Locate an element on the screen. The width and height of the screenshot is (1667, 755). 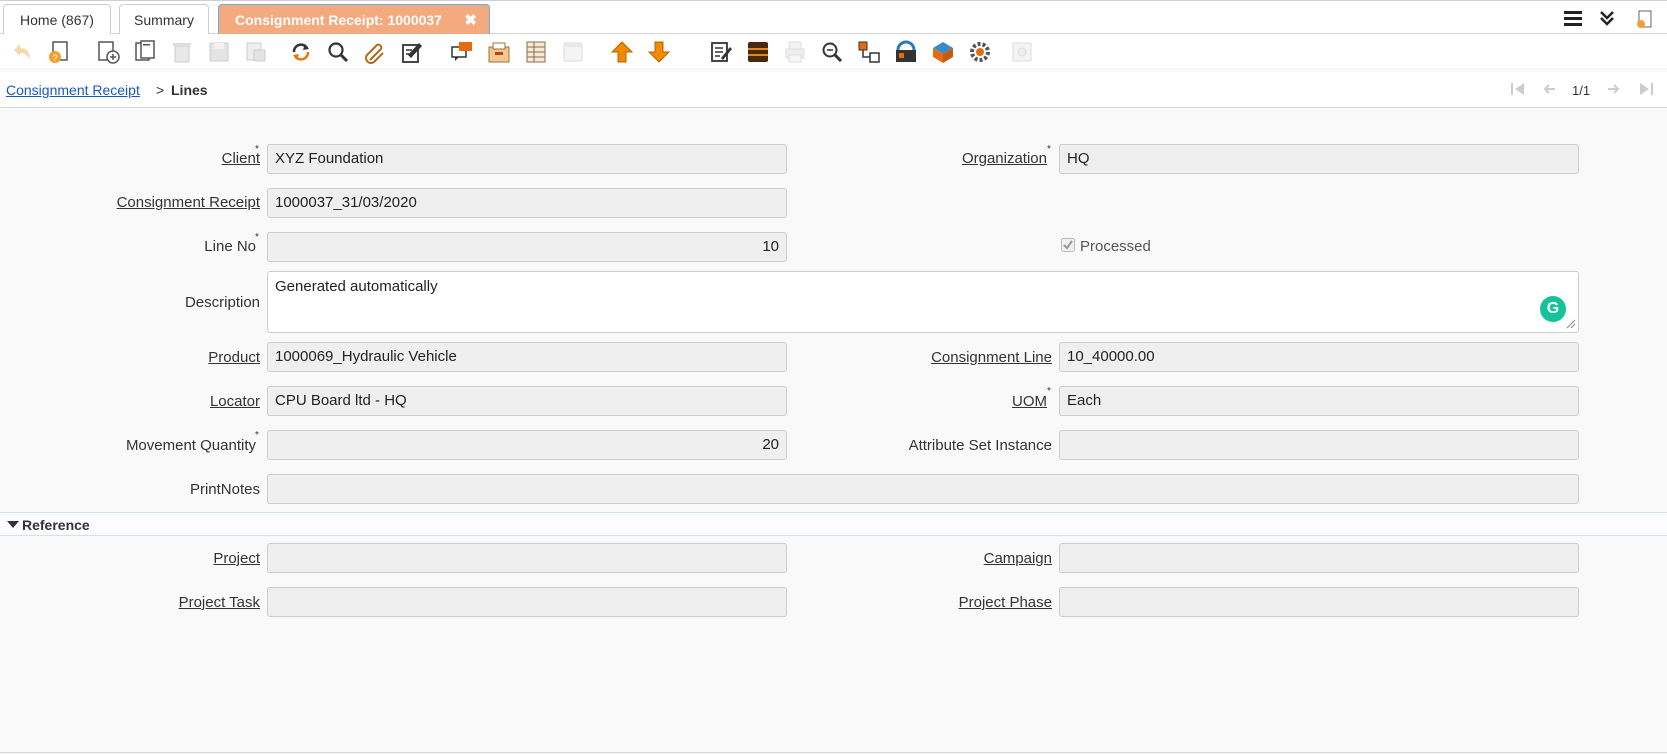
consignment-receipt-field: 1000037_31/03/2020 is located at coordinates (527, 203).